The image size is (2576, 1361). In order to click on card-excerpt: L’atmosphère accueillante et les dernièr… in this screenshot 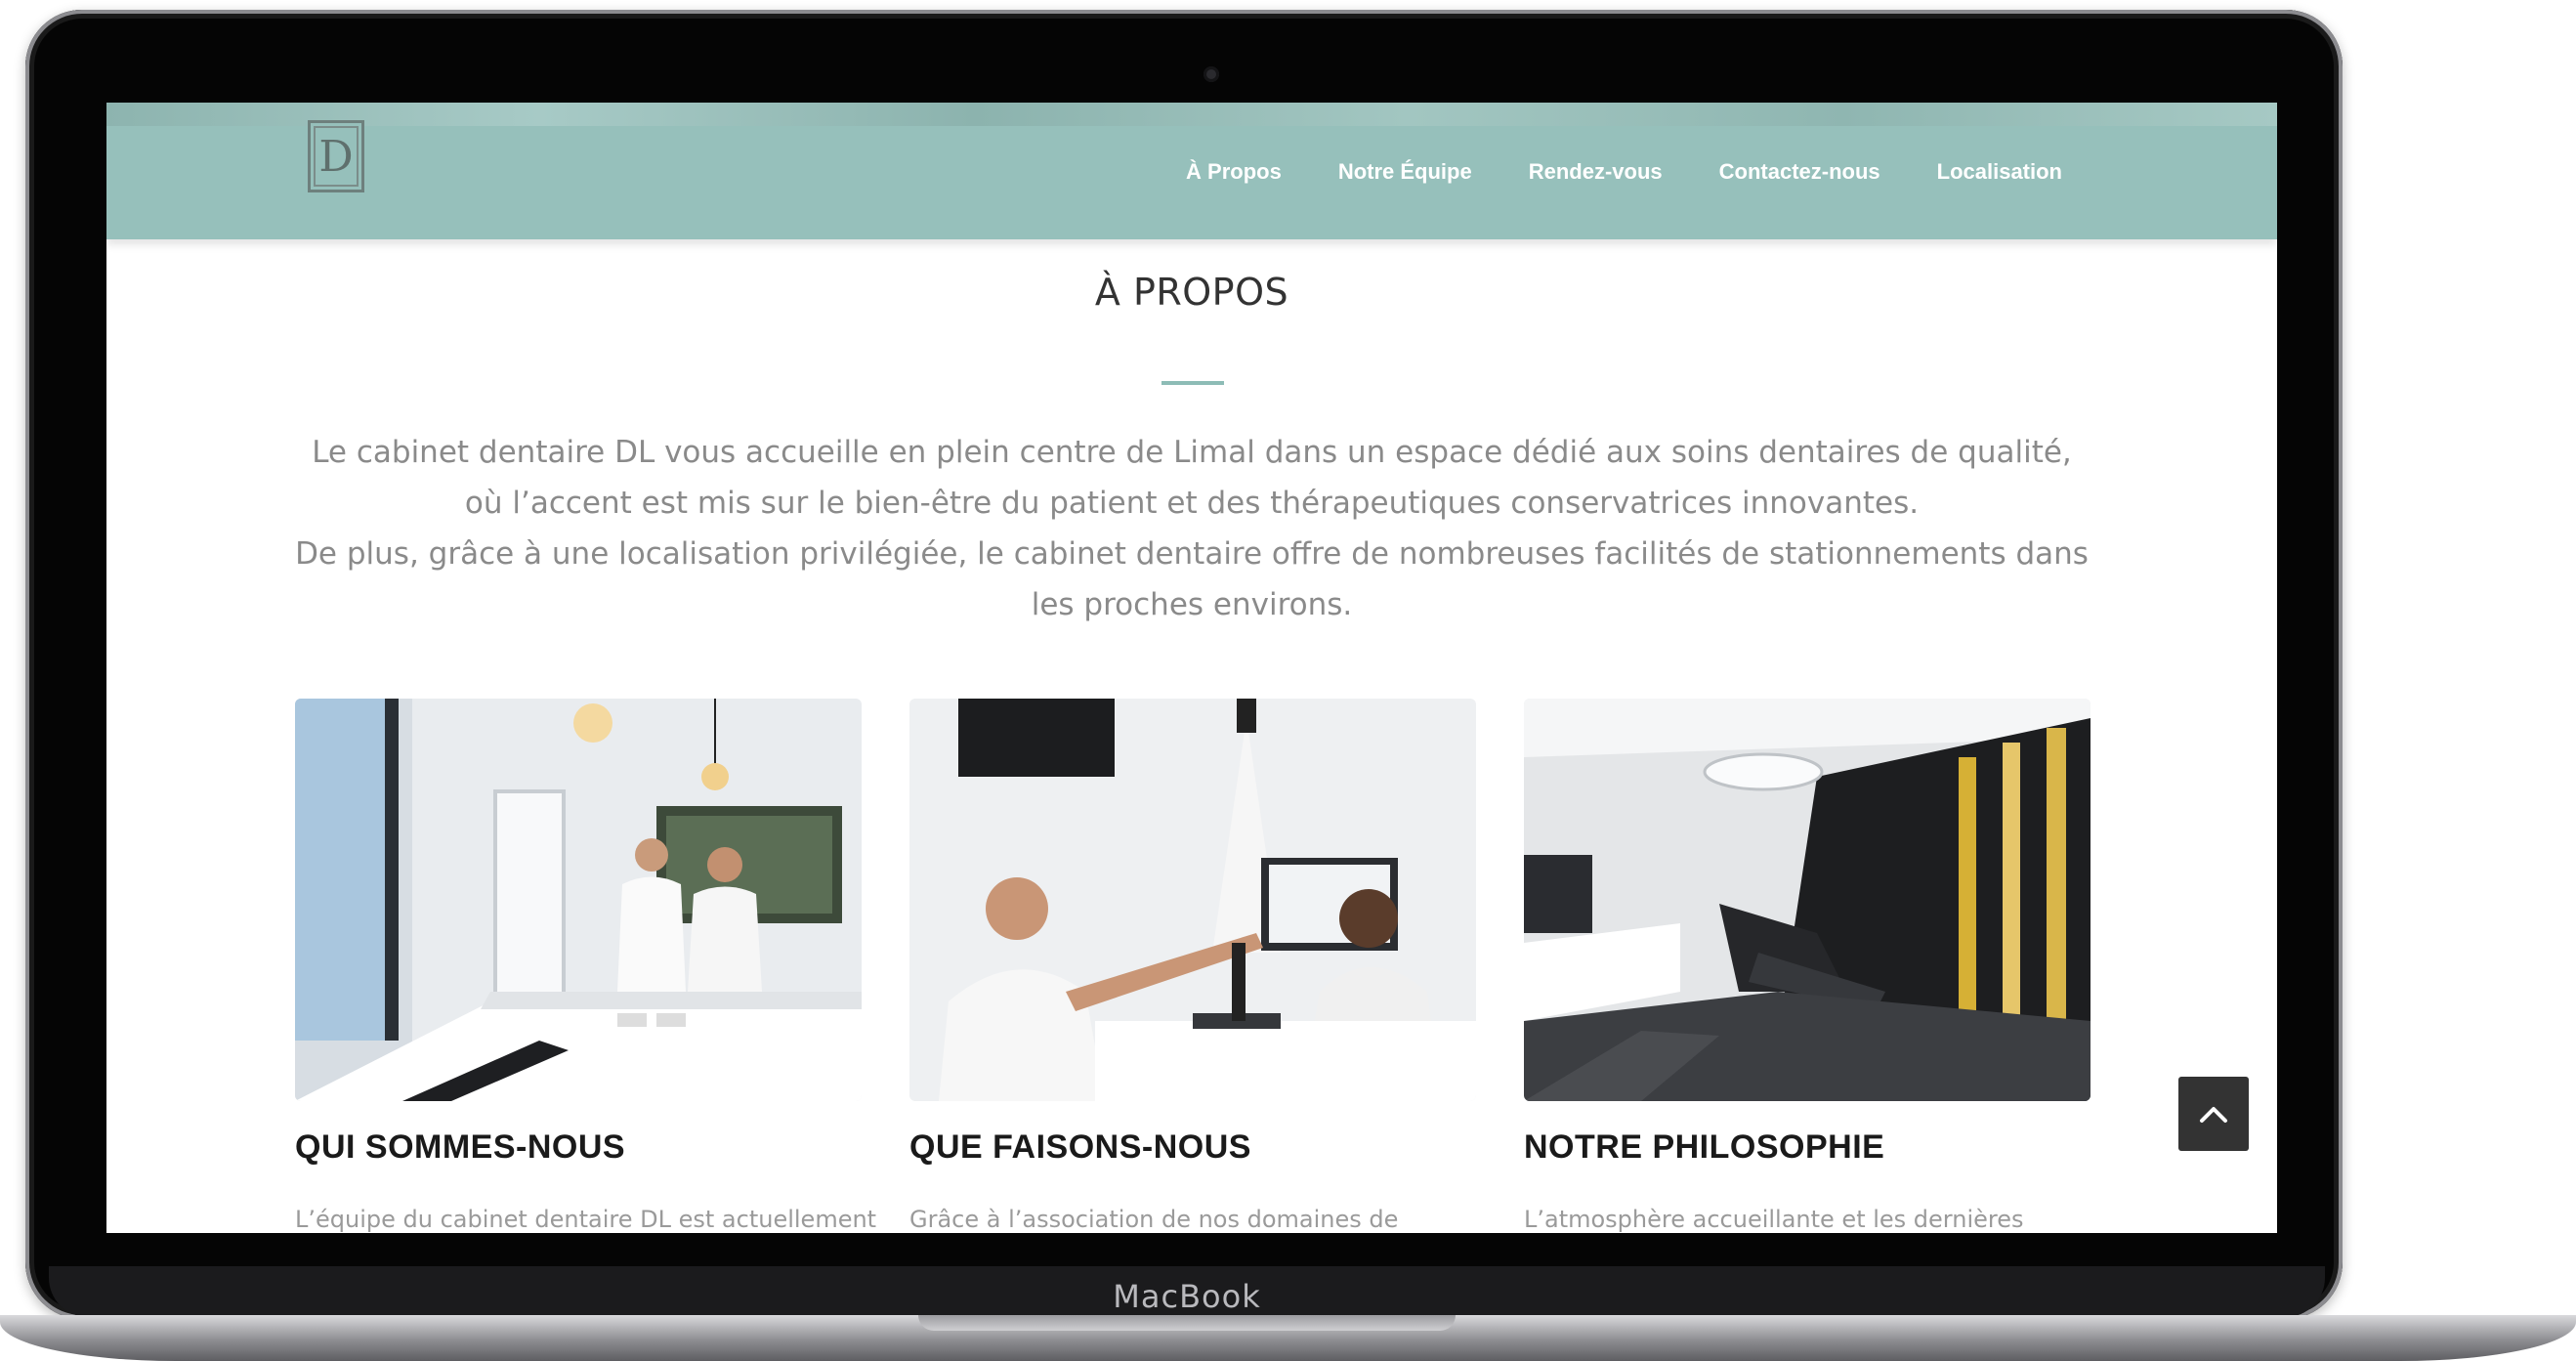, I will do `click(1774, 1219)`.